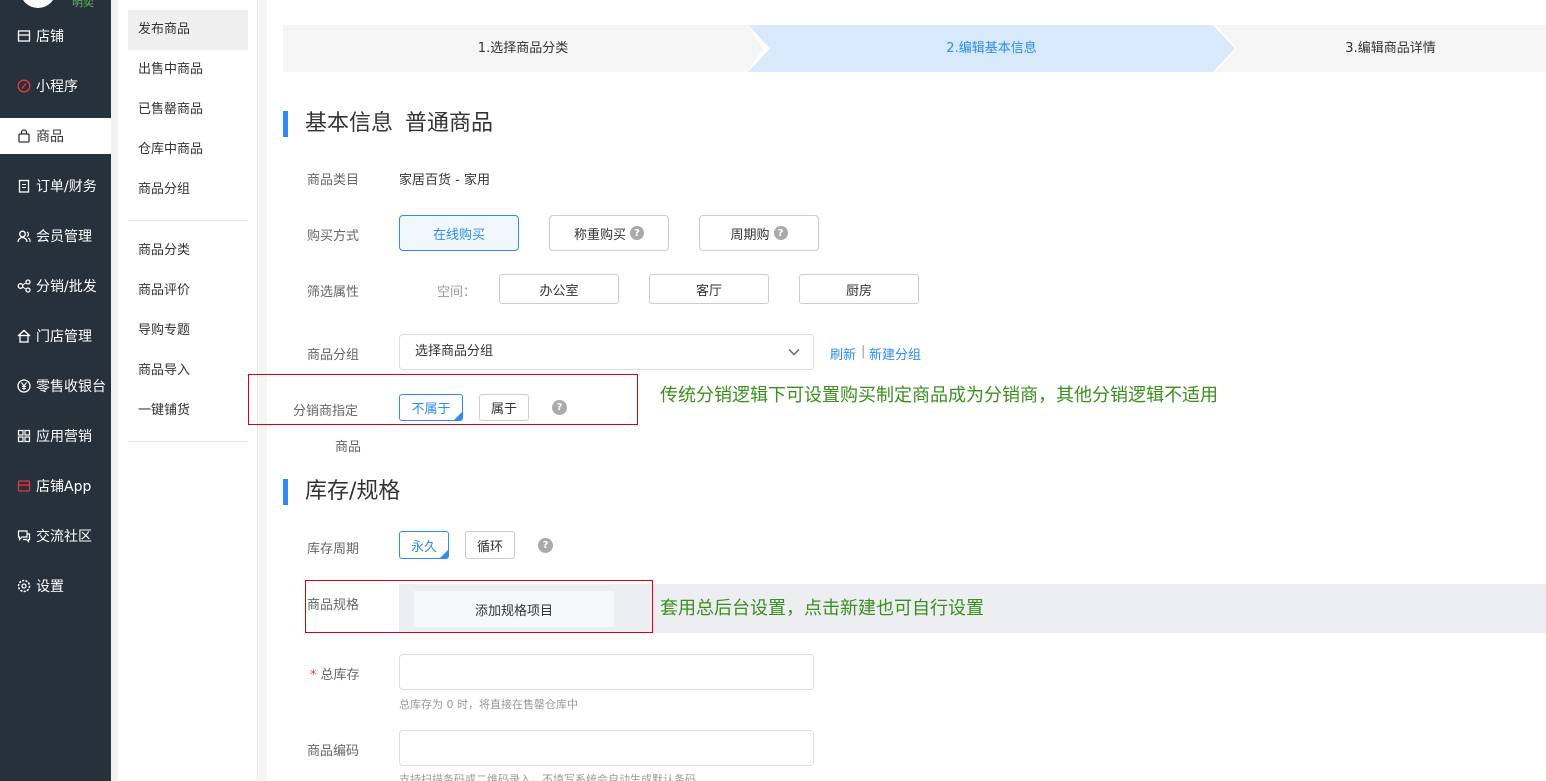 This screenshot has height=781, width=1546. Describe the element at coordinates (341, 492) in the screenshot. I see `section-title-stock: 库存/规格` at that location.